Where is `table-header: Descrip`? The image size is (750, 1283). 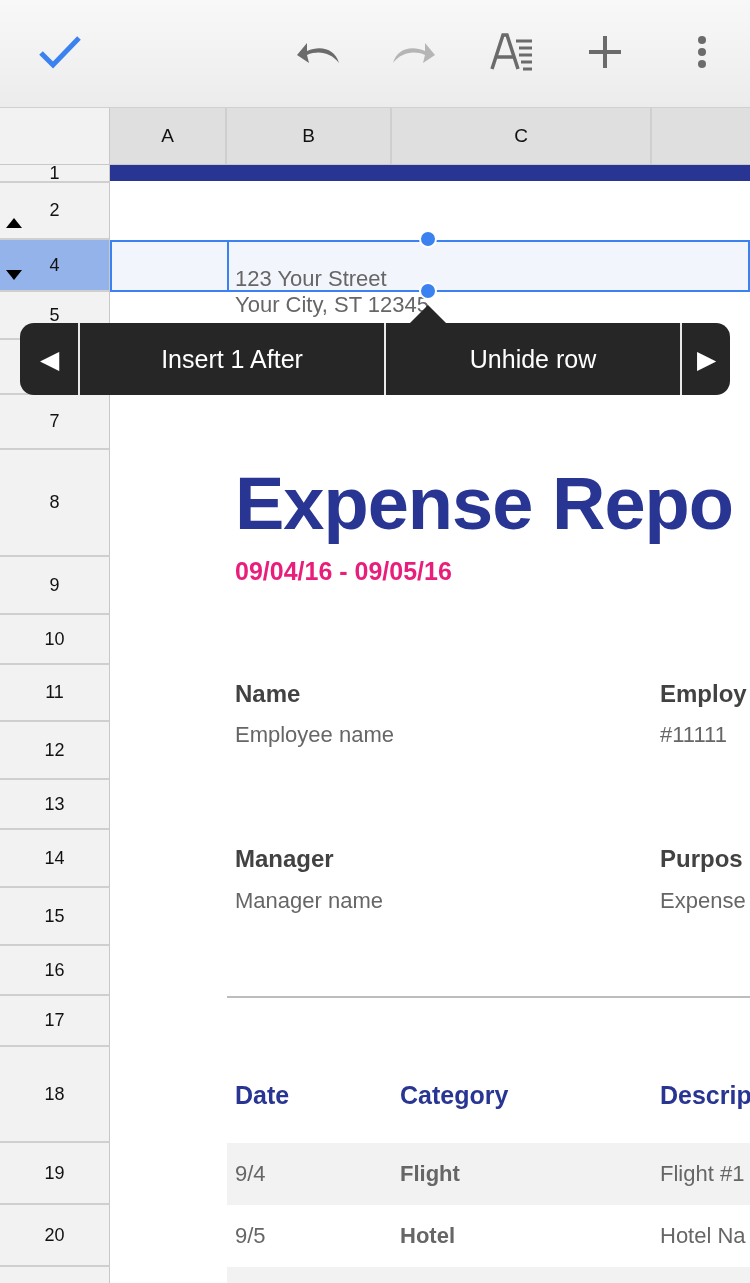 table-header: Descrip is located at coordinates (705, 1095).